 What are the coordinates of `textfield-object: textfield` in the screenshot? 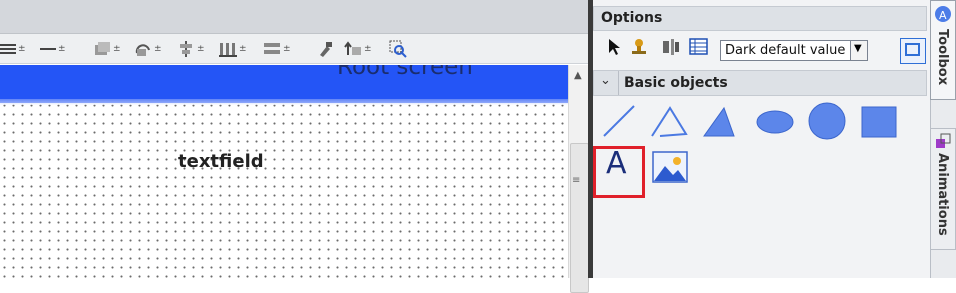 It's located at (221, 161).